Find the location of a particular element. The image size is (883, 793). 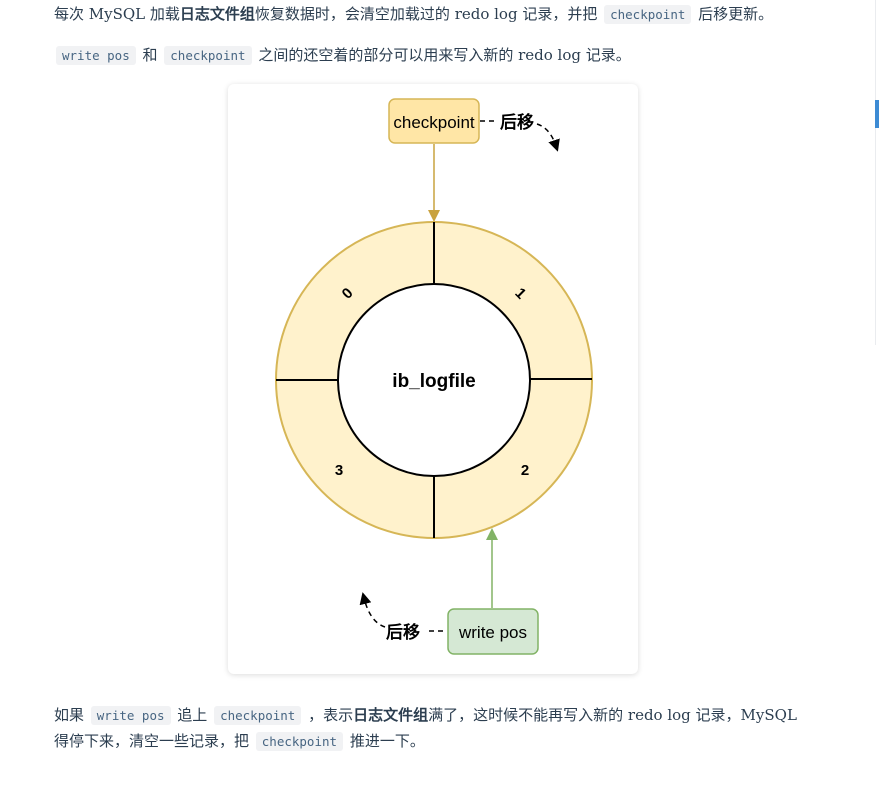

move-label-top: 后移 is located at coordinates (517, 122).